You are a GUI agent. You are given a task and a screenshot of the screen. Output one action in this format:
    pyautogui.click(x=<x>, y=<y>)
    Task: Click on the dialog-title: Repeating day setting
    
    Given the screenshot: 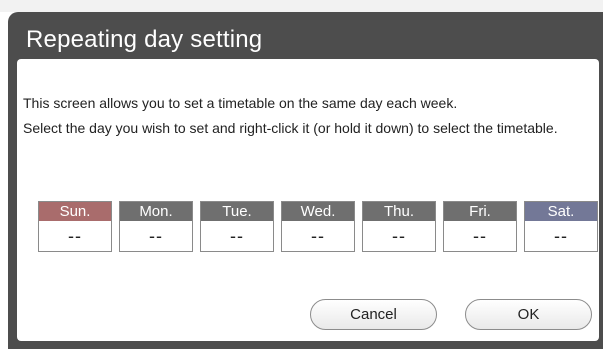 What is the action you would take?
    pyautogui.click(x=144, y=39)
    